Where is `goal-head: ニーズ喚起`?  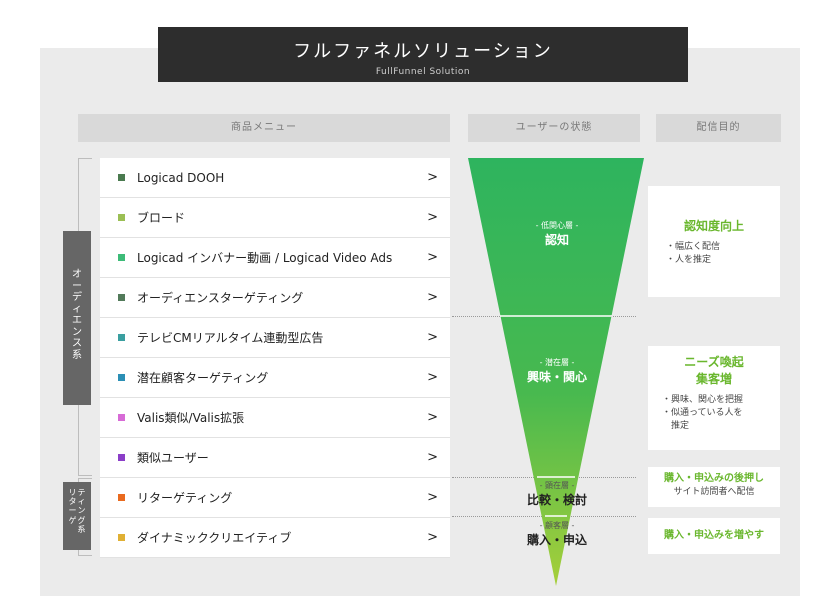 goal-head: ニーズ喚起 is located at coordinates (714, 362).